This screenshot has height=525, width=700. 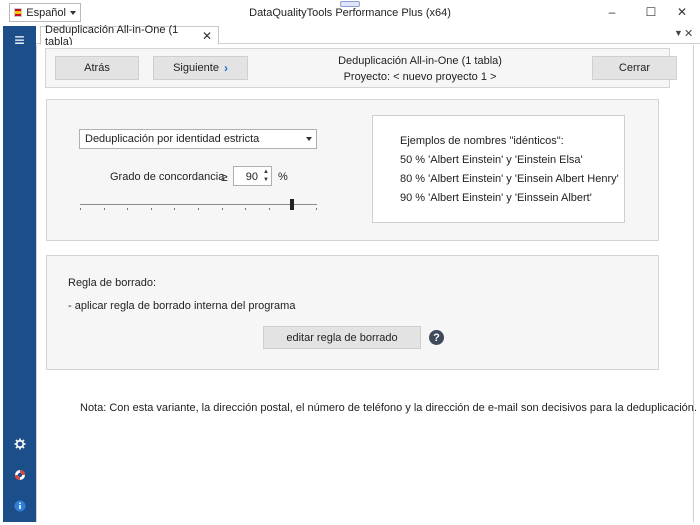 What do you see at coordinates (112, 35) in the screenshot?
I see `tab-label: Deduplicación All-in-One (1 tabla)` at bounding box center [112, 35].